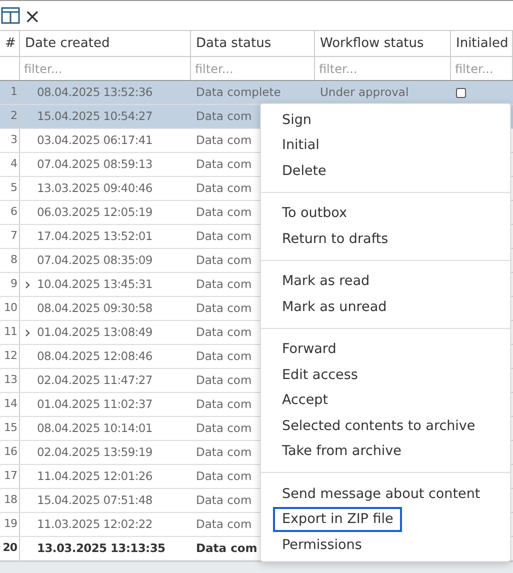  What do you see at coordinates (10, 380) in the screenshot?
I see `row-number: 13` at bounding box center [10, 380].